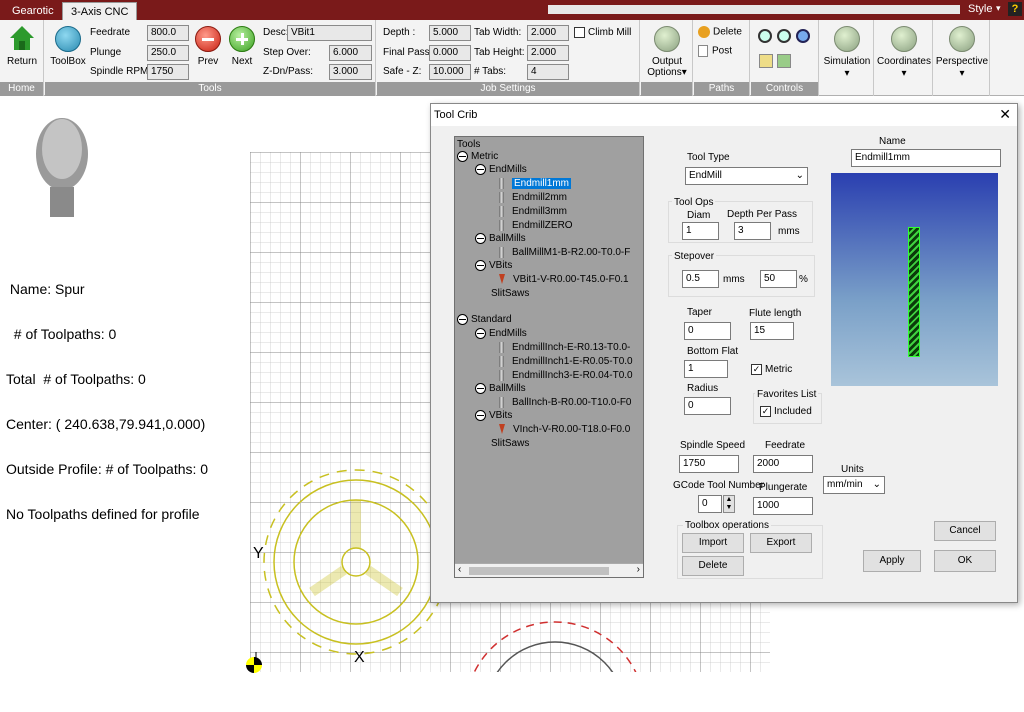 The height and width of the screenshot is (712, 1024). I want to click on tree-item-endmillzero: EndmillZERO, so click(536, 225).